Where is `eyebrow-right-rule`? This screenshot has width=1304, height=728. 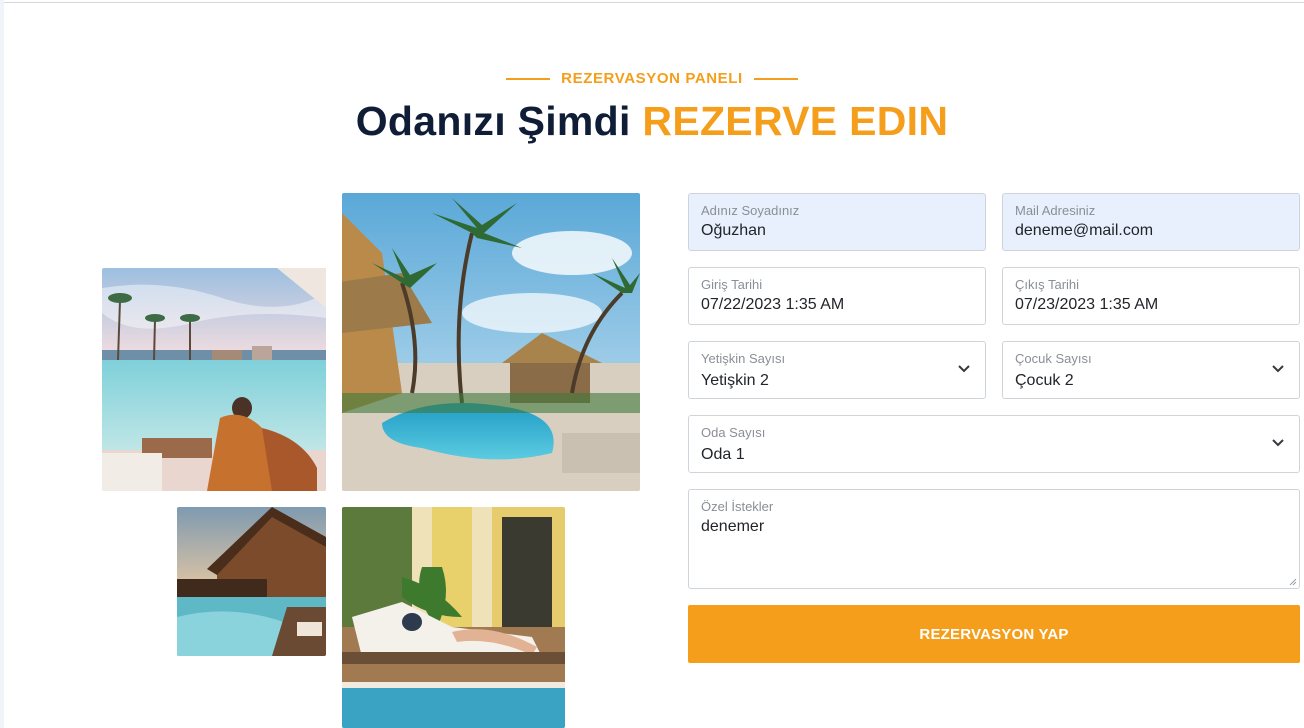
eyebrow-right-rule is located at coordinates (775, 79).